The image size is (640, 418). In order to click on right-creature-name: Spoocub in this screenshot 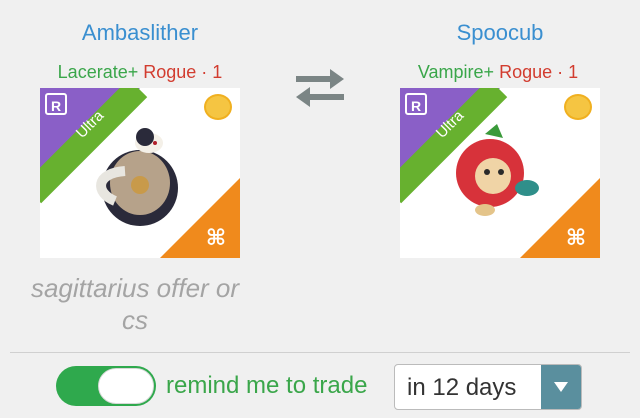, I will do `click(500, 33)`.